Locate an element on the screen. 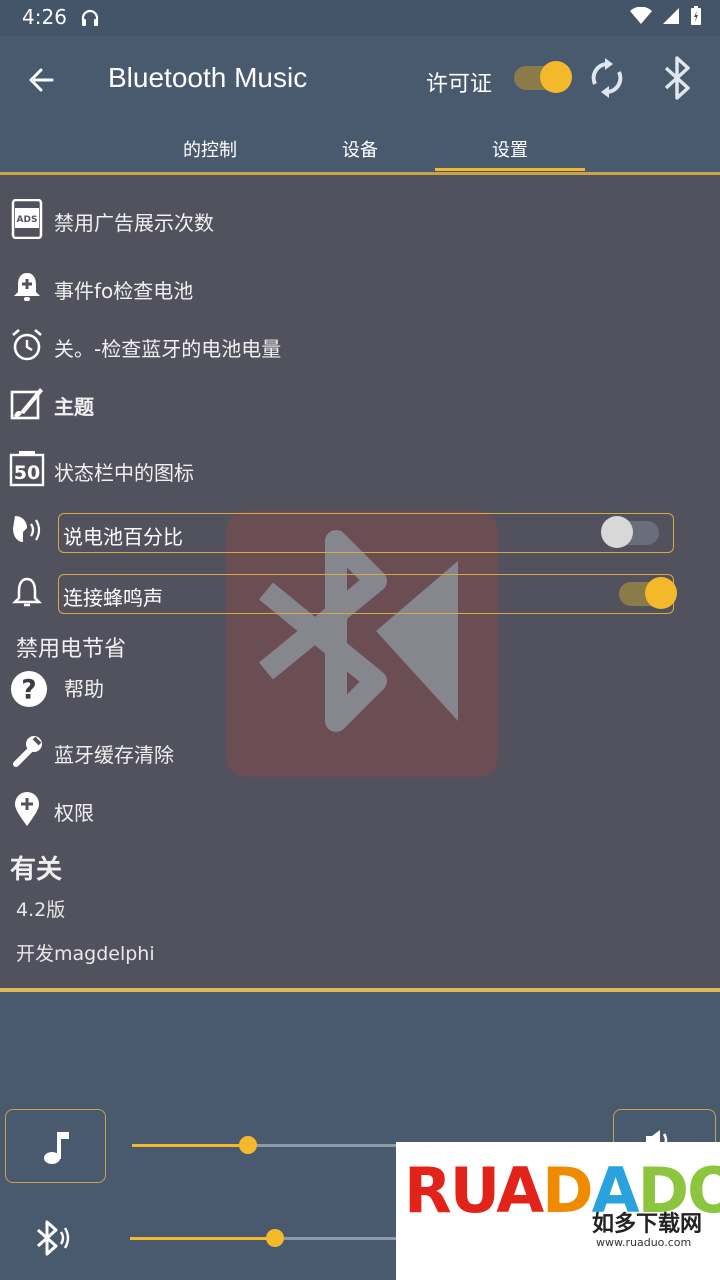  license-toggle is located at coordinates (543, 77).